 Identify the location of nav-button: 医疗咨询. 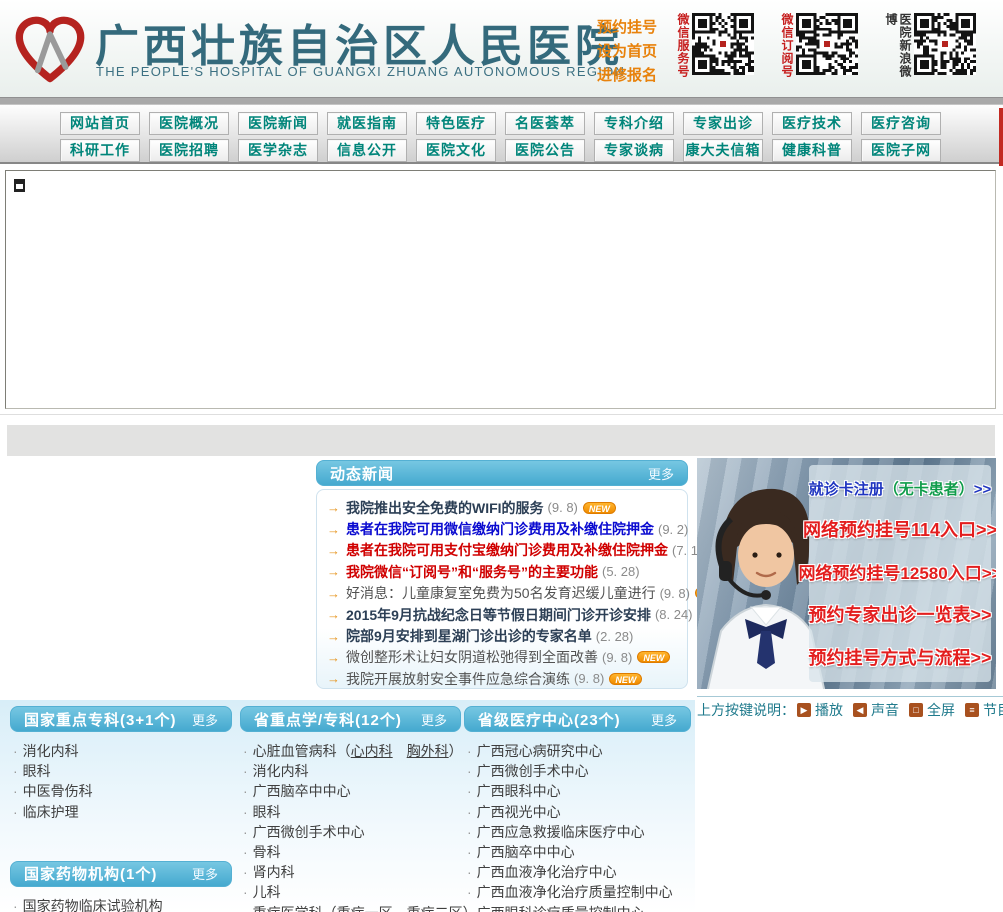
(901, 123).